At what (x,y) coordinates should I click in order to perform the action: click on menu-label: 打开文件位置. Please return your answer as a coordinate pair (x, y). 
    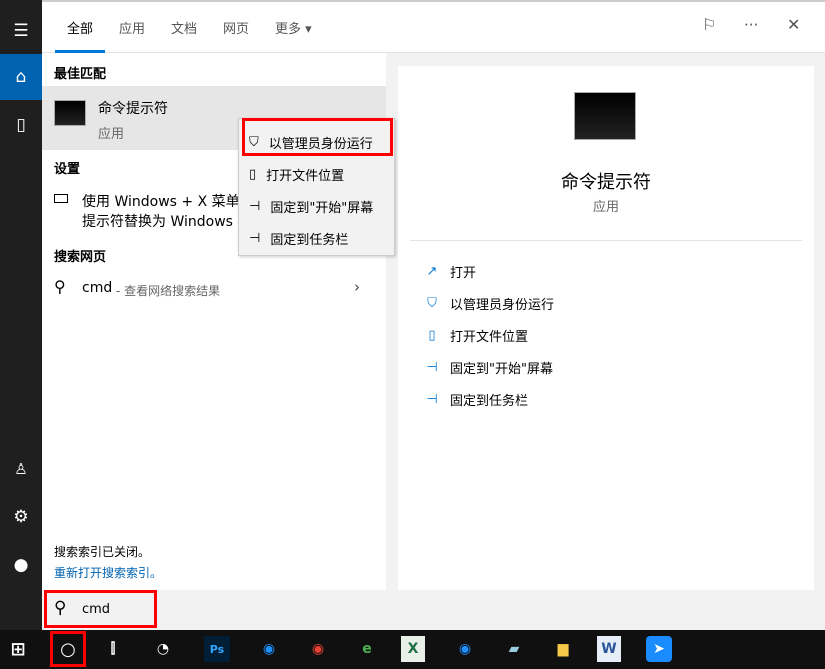
    Looking at the image, I should click on (305, 176).